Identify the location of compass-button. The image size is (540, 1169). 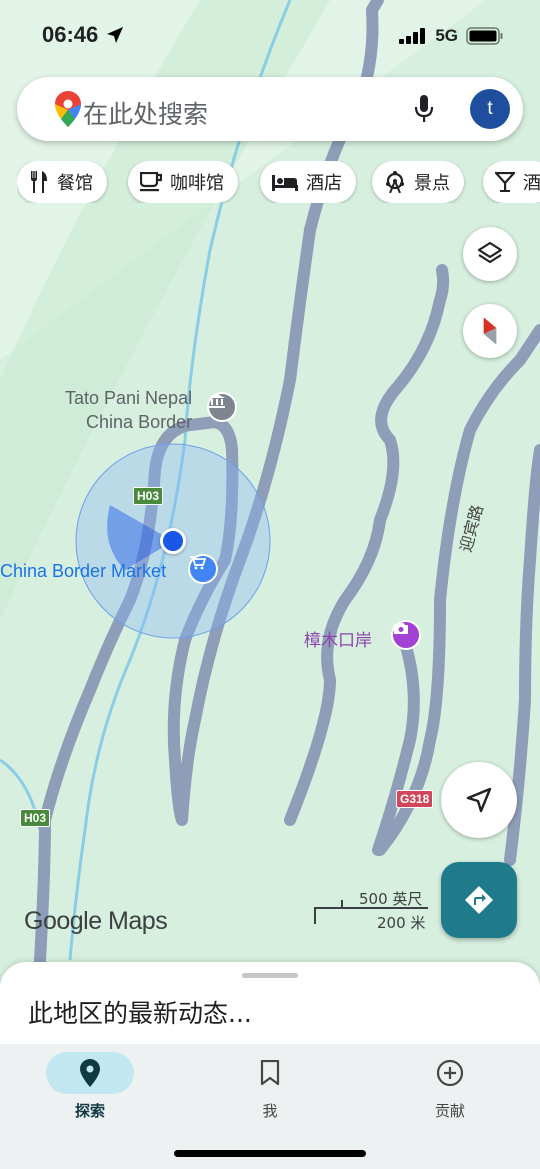
(490, 331).